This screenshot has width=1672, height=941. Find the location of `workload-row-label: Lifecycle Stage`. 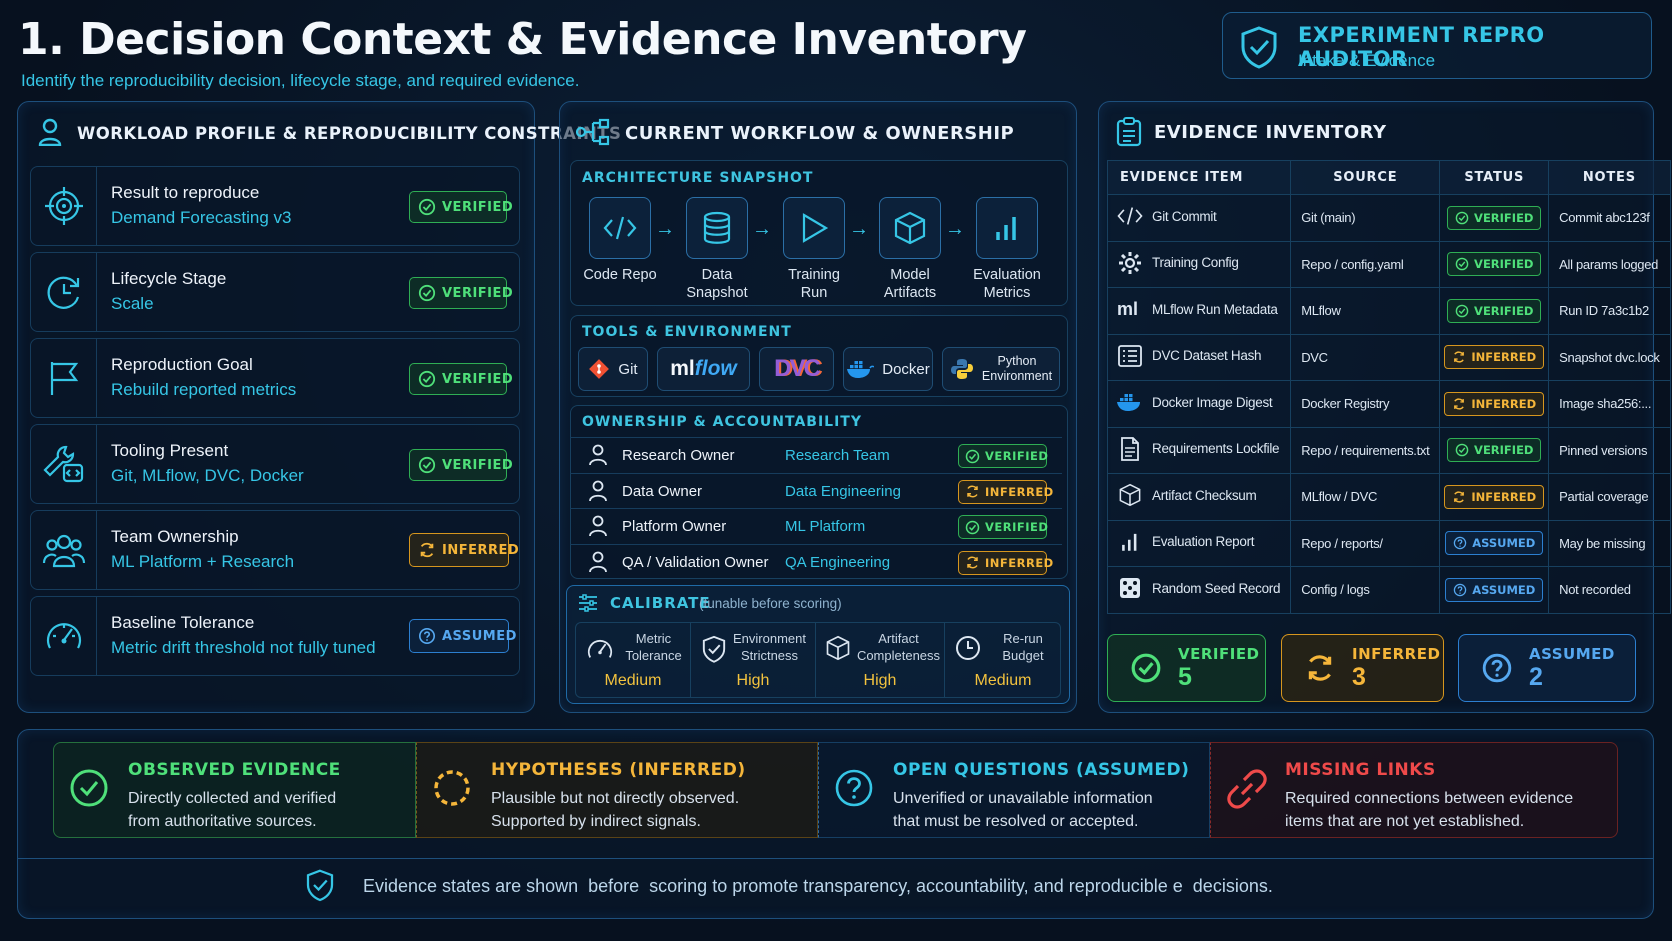

workload-row-label: Lifecycle Stage is located at coordinates (169, 278).